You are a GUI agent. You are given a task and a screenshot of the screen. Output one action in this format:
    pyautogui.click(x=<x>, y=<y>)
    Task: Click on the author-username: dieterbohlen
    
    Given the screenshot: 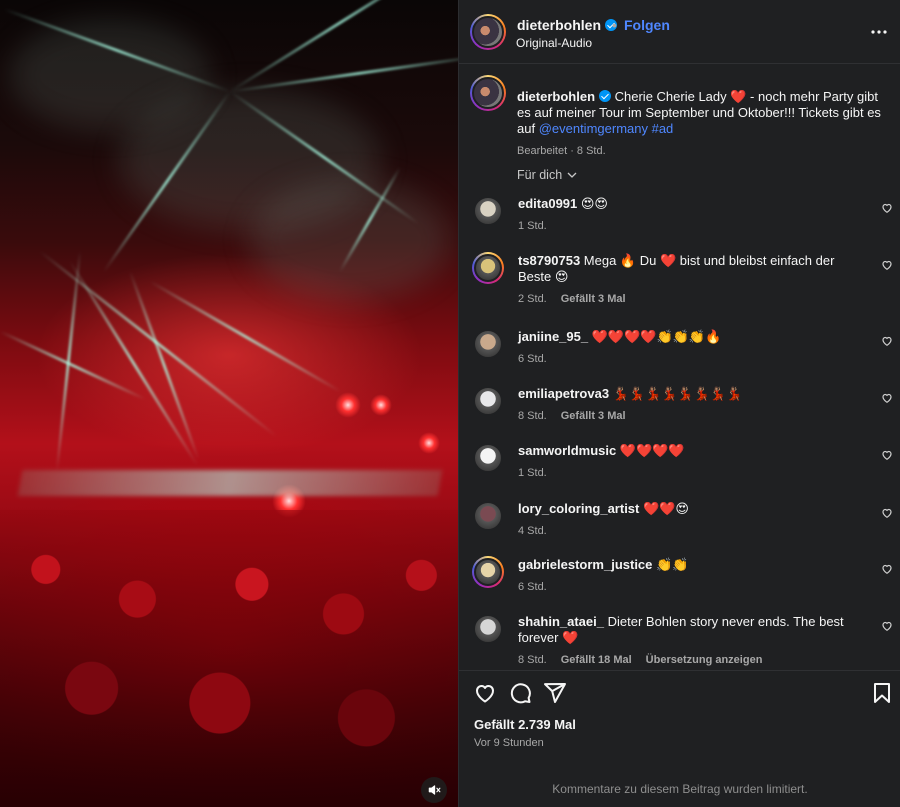 What is the action you would take?
    pyautogui.click(x=567, y=25)
    